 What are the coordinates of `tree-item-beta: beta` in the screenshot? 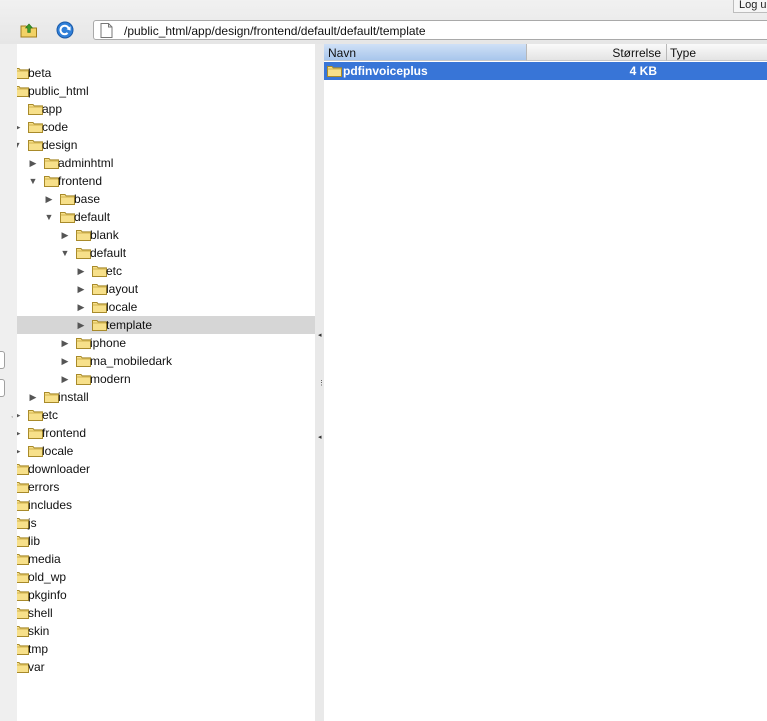 It's located at (166, 73).